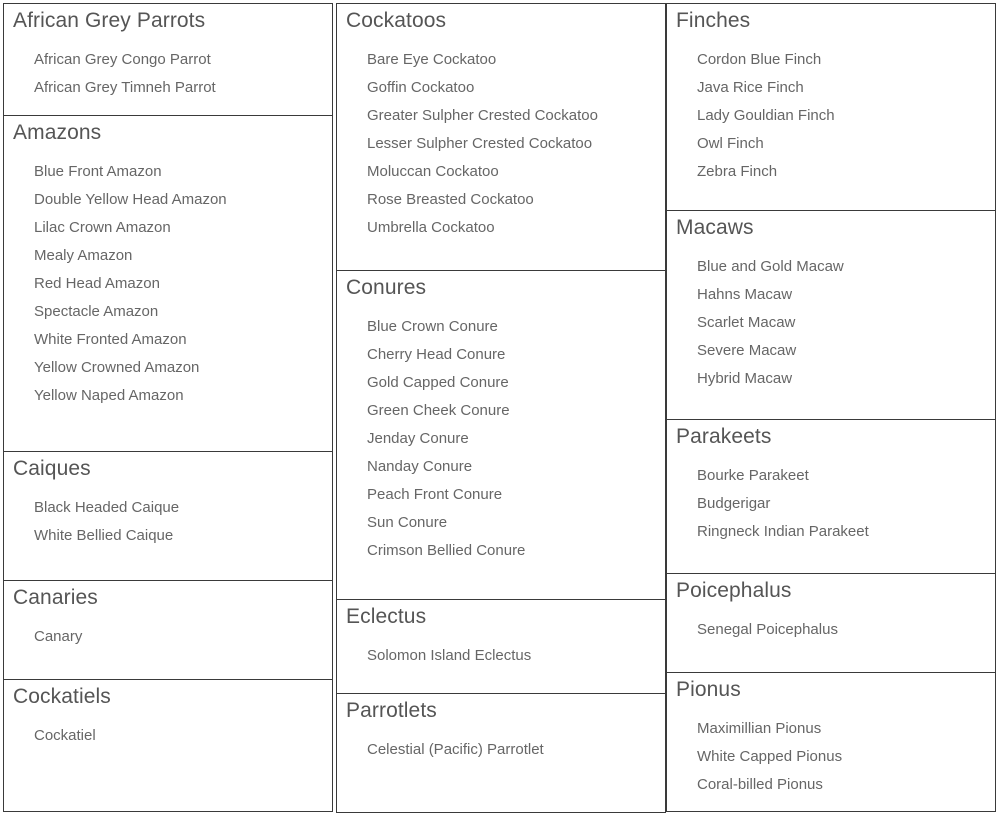 The height and width of the screenshot is (816, 1000). What do you see at coordinates (501, 228) in the screenshot?
I see `species-item: Umbrella Cockatoo` at bounding box center [501, 228].